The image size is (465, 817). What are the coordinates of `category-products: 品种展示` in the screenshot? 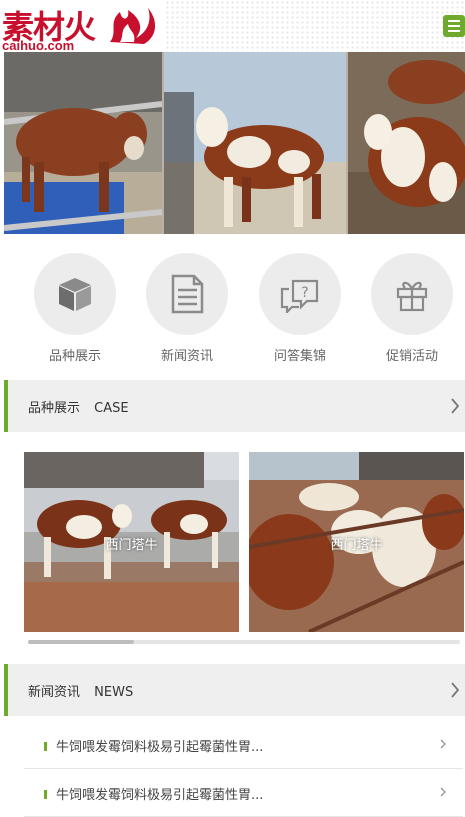 It's located at (75, 308).